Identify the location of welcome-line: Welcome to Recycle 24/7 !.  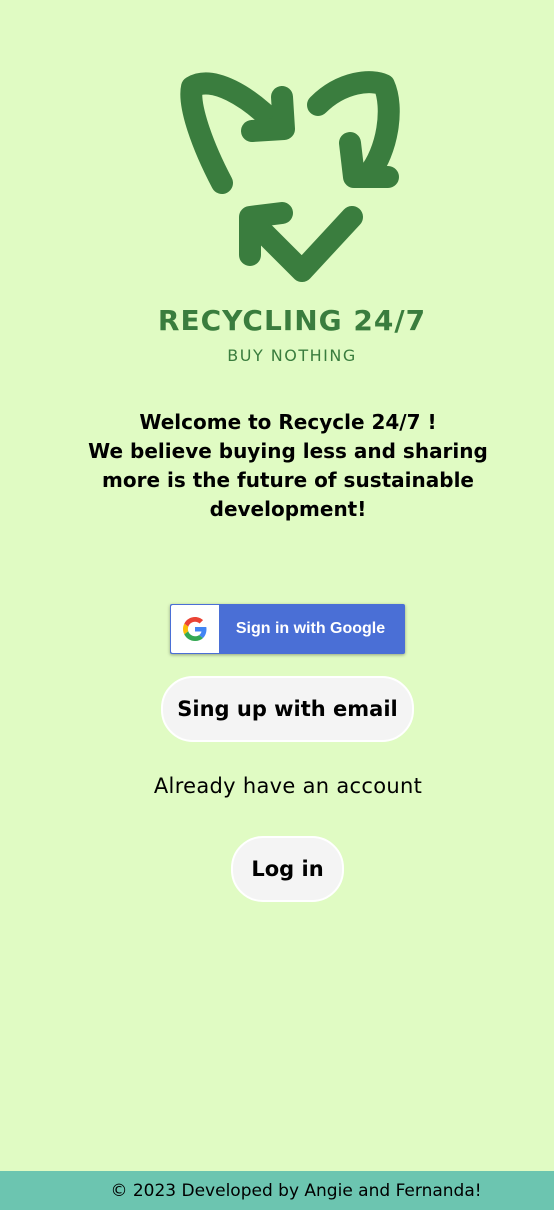
(288, 422).